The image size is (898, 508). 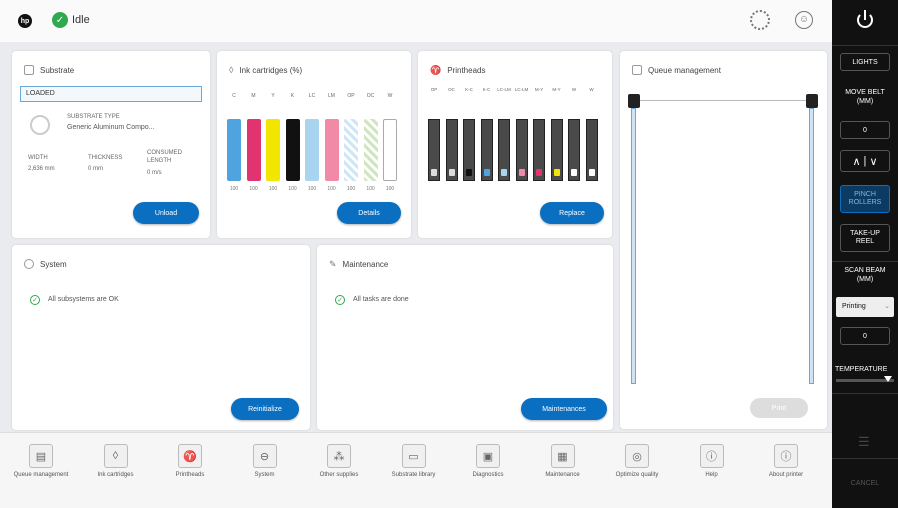 I want to click on nav-item-help: ⓘ Help, so click(x=712, y=461).